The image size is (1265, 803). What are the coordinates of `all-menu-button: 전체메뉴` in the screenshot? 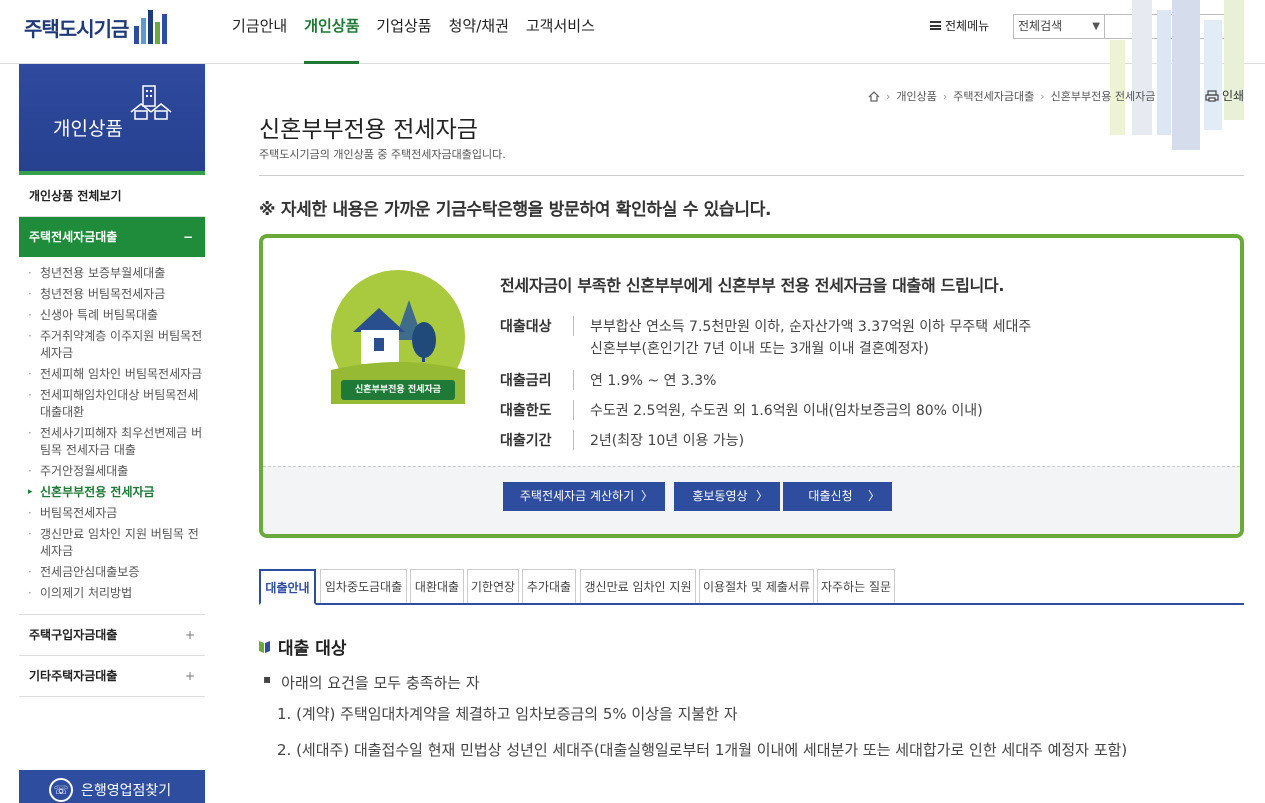 It's located at (959, 25).